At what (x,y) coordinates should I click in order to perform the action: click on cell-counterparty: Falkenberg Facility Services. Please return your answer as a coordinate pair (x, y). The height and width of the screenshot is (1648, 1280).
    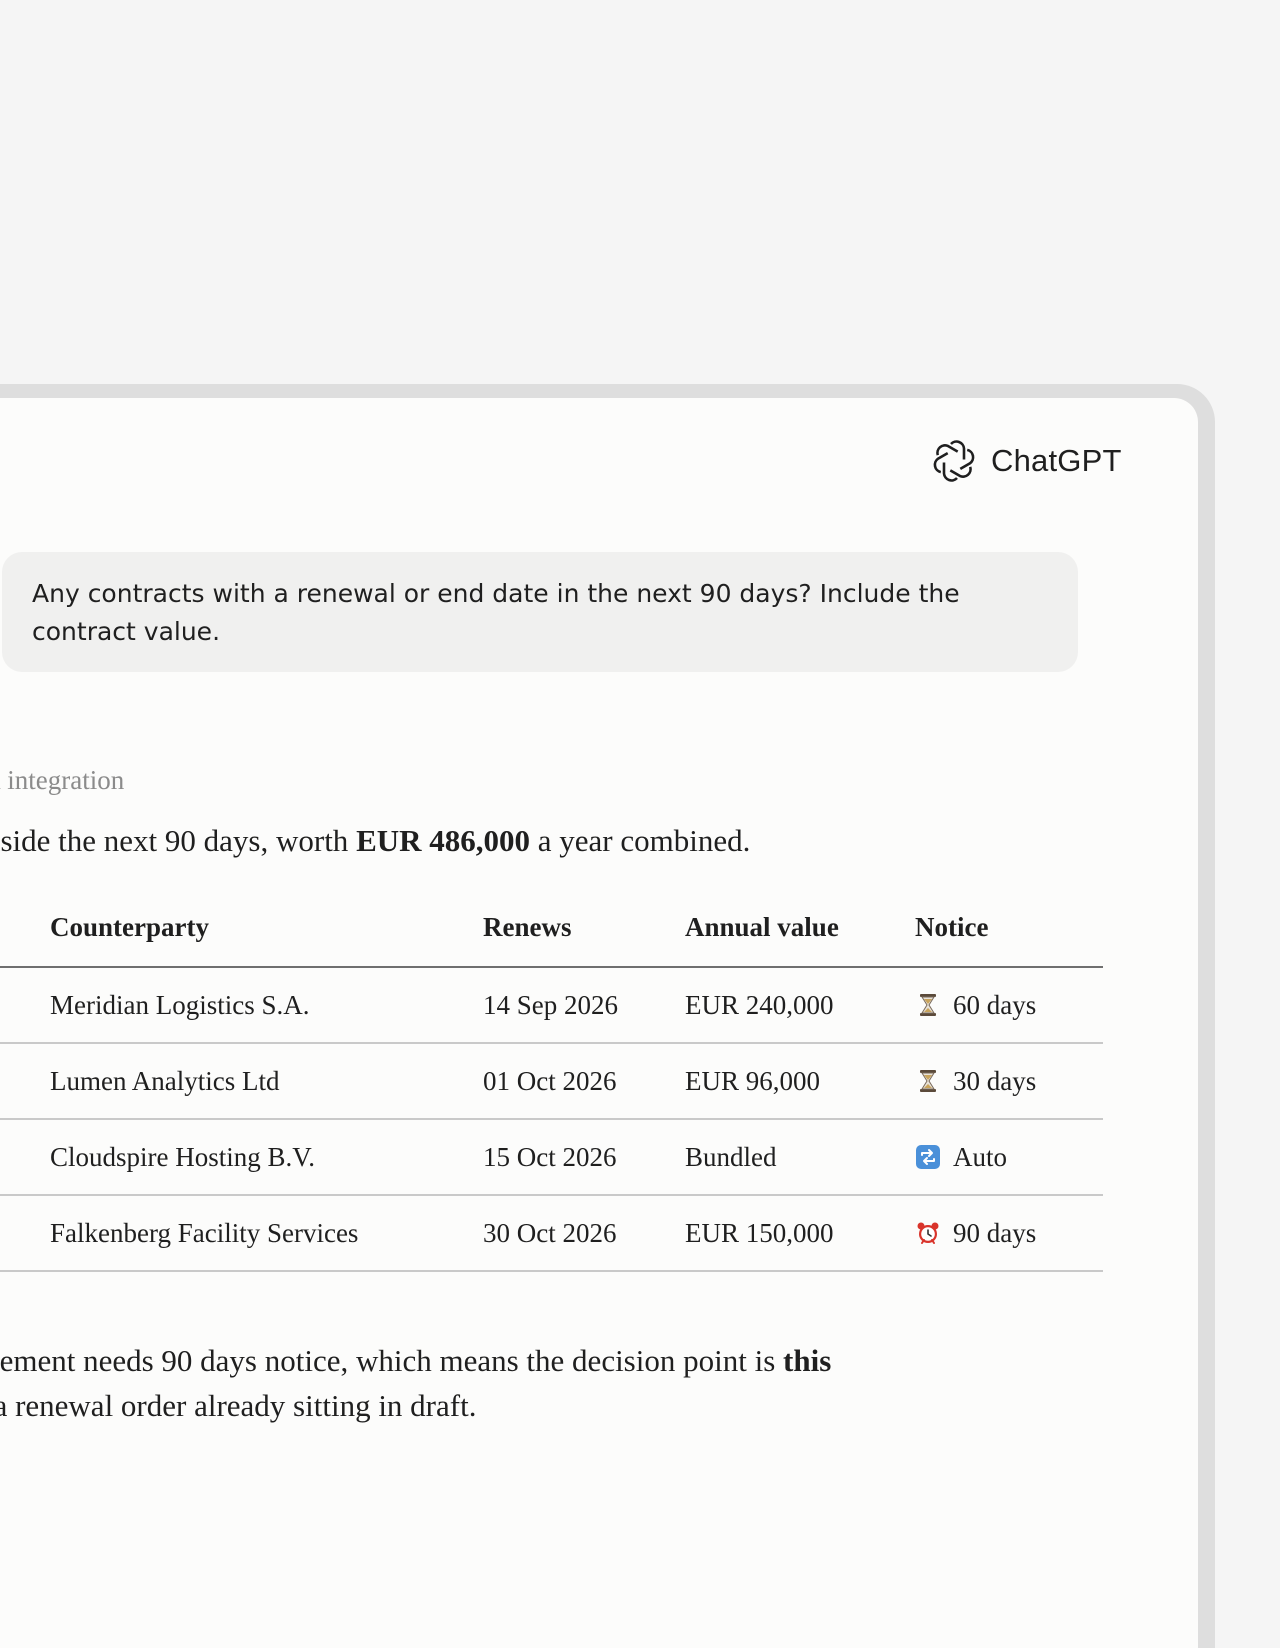
    Looking at the image, I should click on (266, 1233).